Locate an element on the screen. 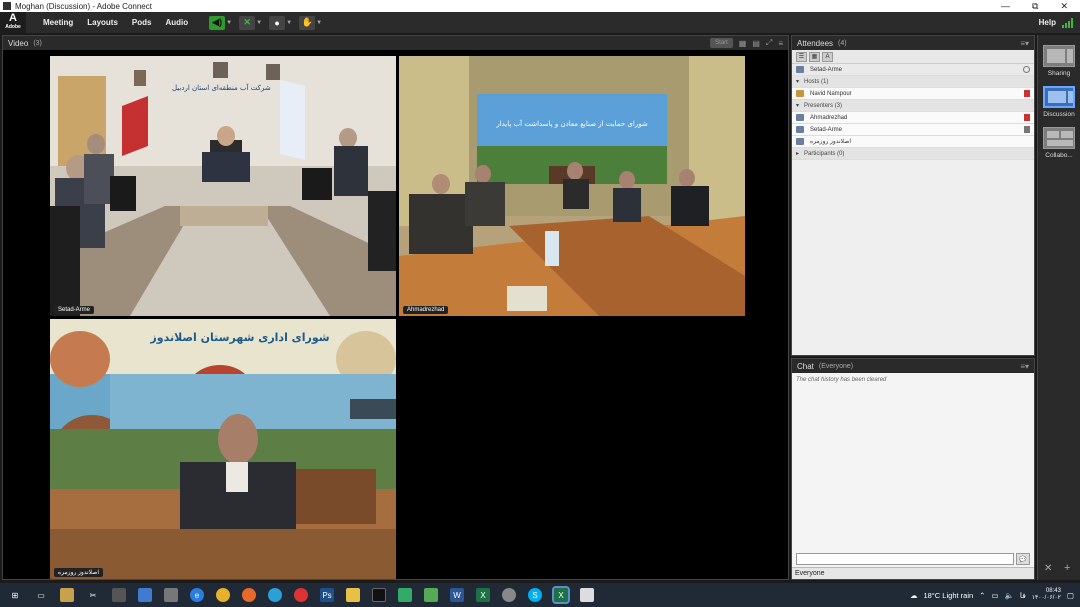  microphone-icon: ✕ is located at coordinates (247, 22).